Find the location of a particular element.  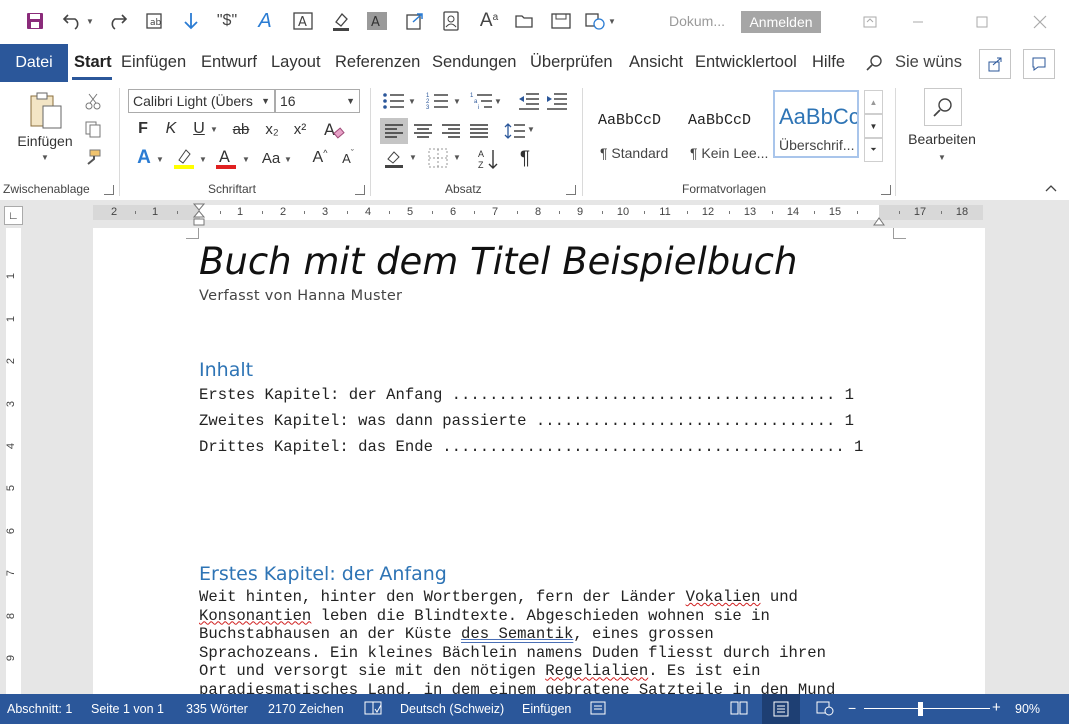

undo-icon is located at coordinates (73, 21).